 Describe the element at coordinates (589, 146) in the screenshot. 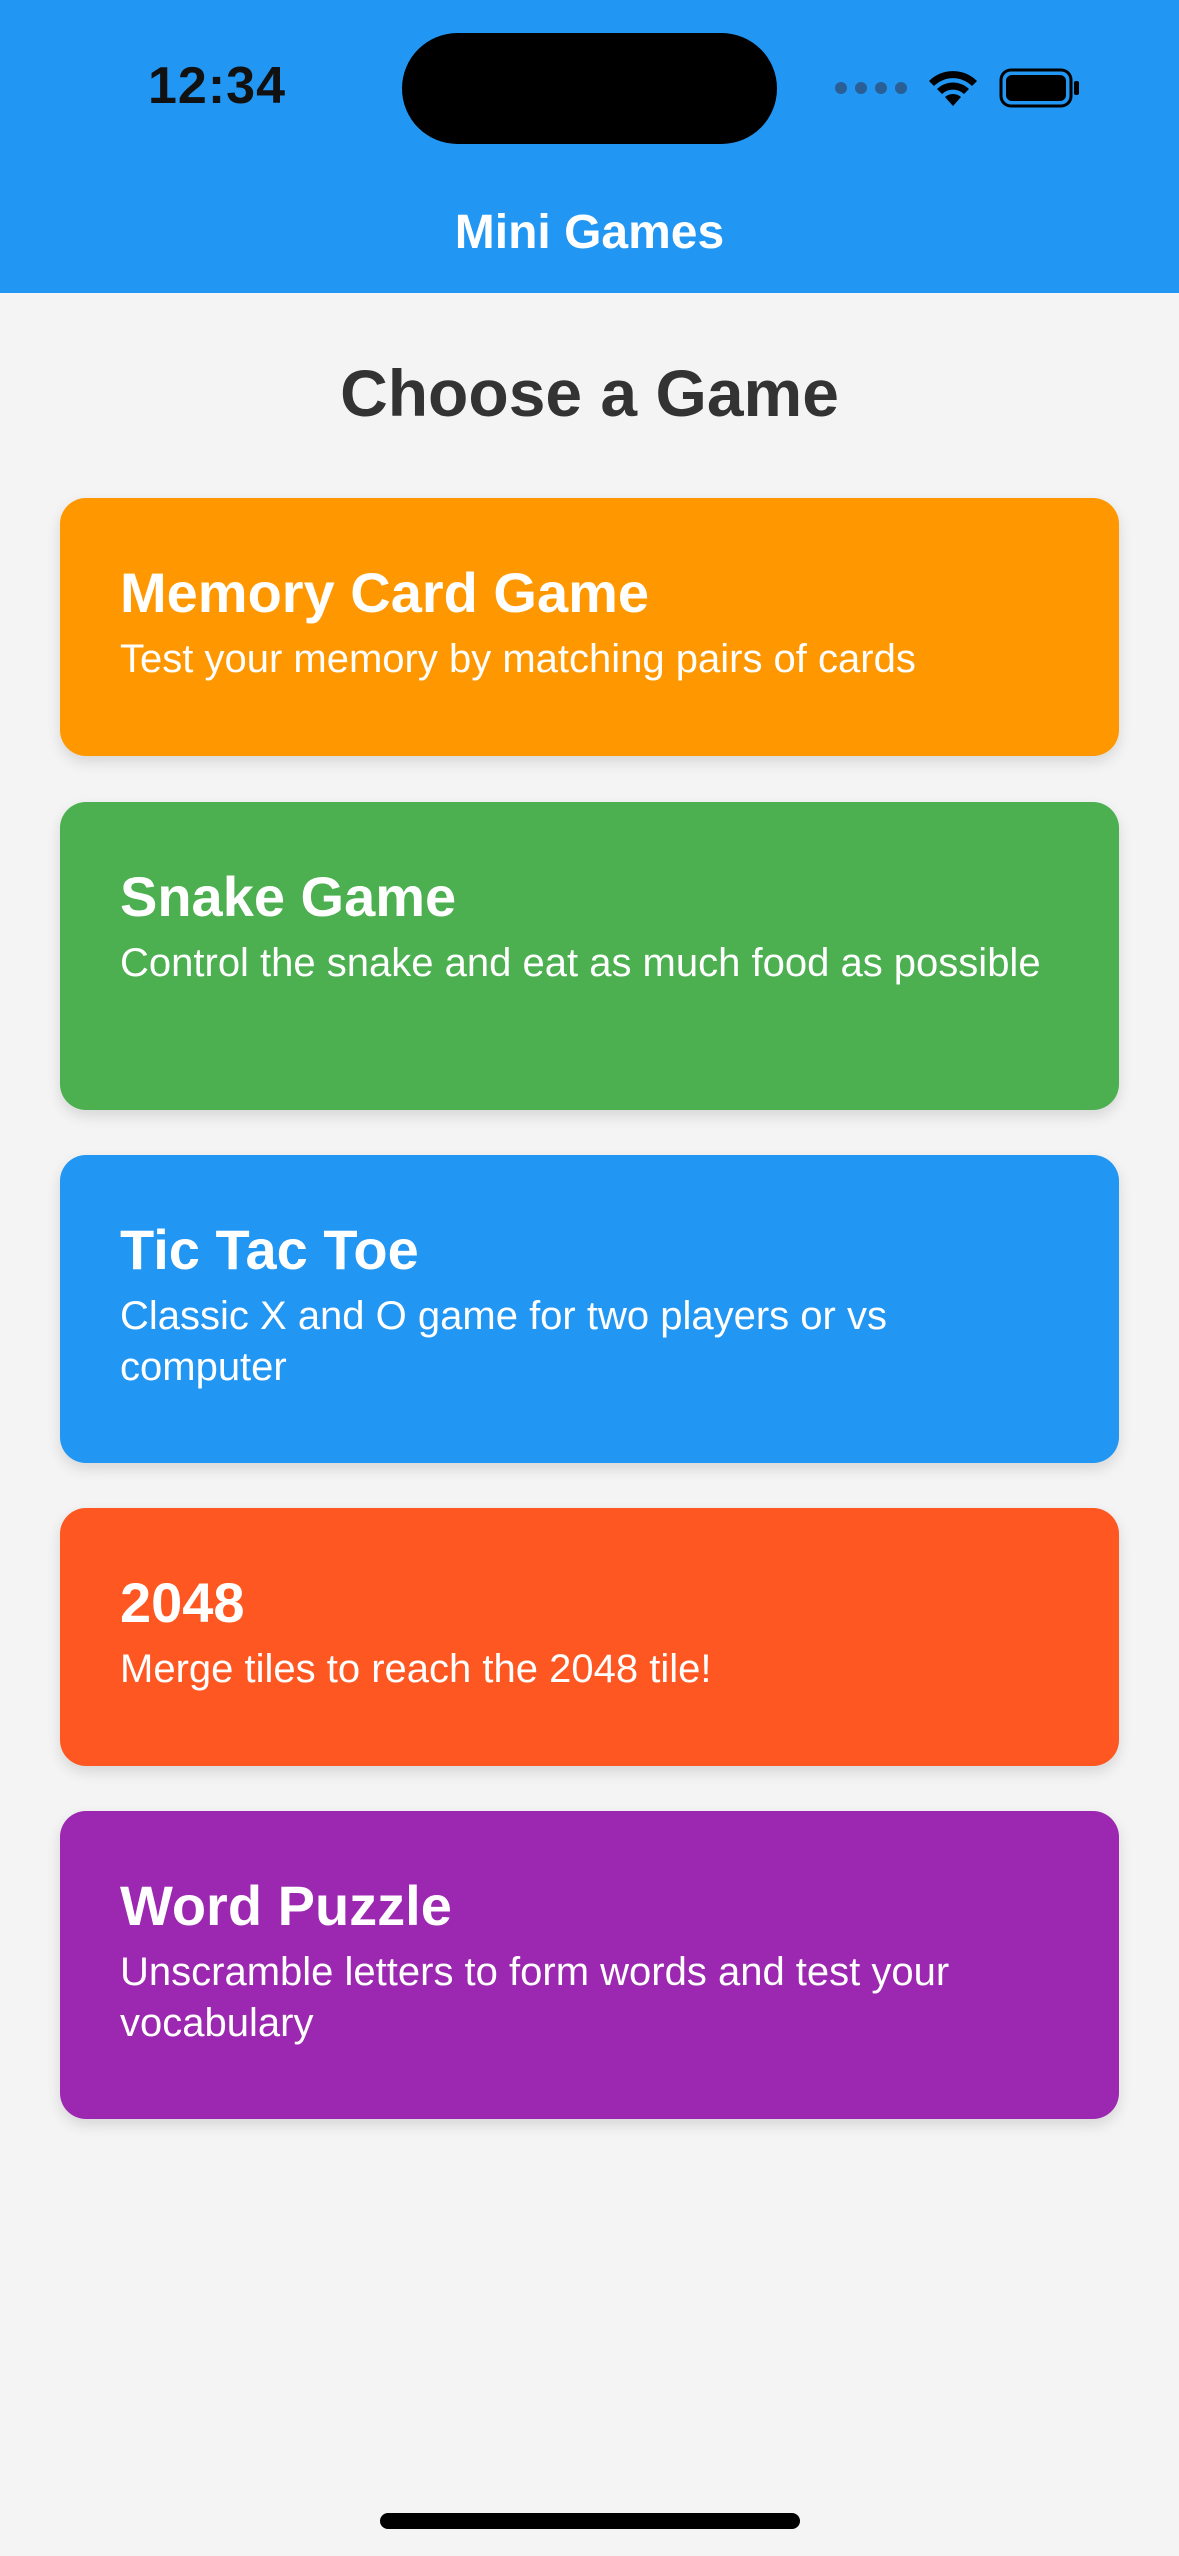

I see `app-header: 12:34 Mini Games` at that location.